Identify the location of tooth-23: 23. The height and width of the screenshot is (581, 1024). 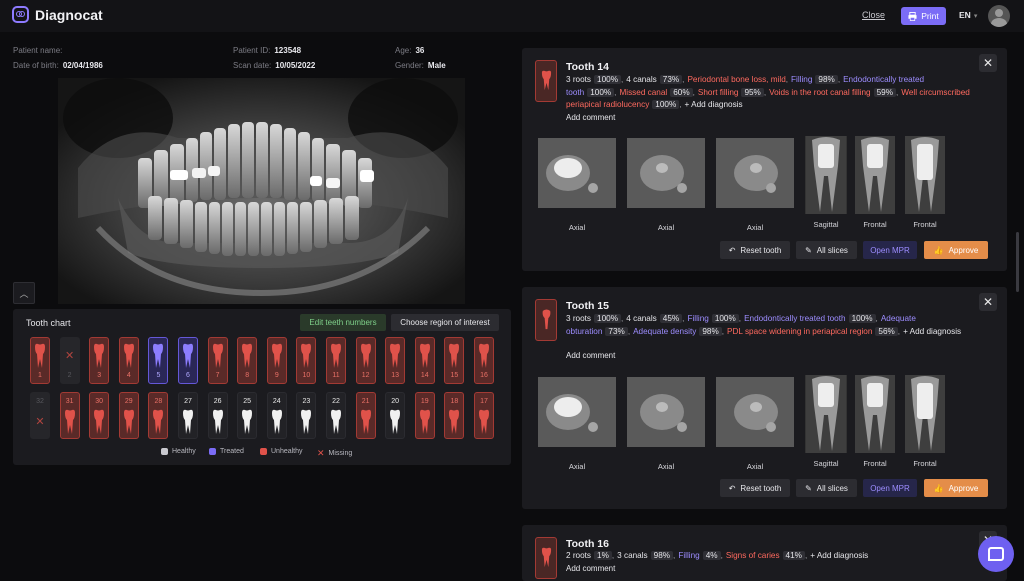
(306, 415).